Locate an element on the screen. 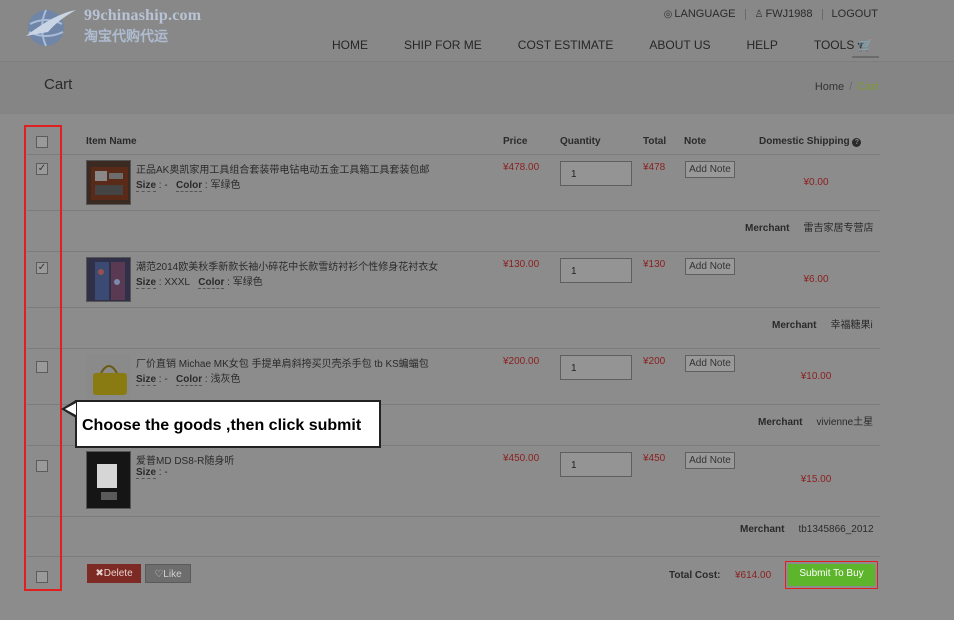 This screenshot has width=954, height=620. size-value: : XXXL is located at coordinates (173, 282).